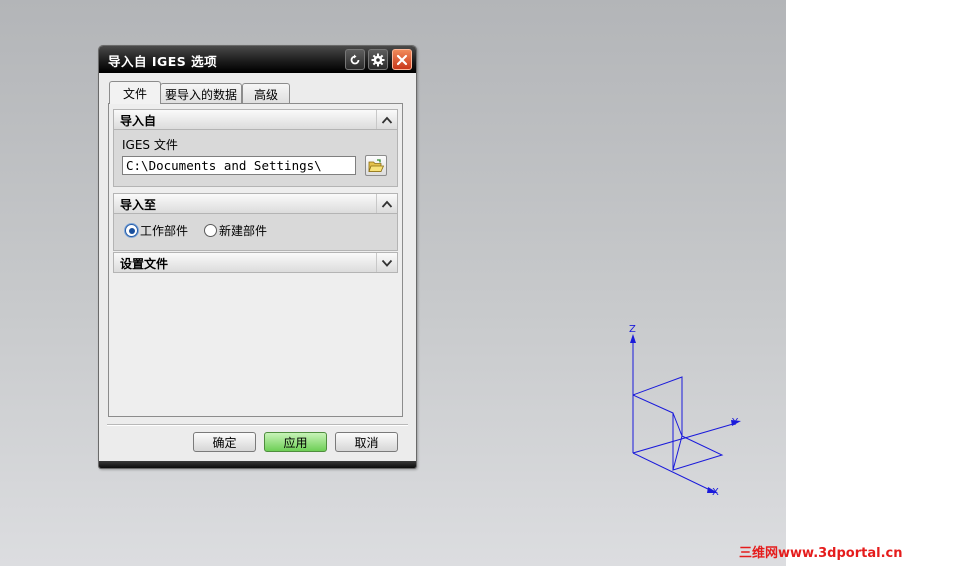  Describe the element at coordinates (131, 230) in the screenshot. I see `radio-work-part-button` at that location.